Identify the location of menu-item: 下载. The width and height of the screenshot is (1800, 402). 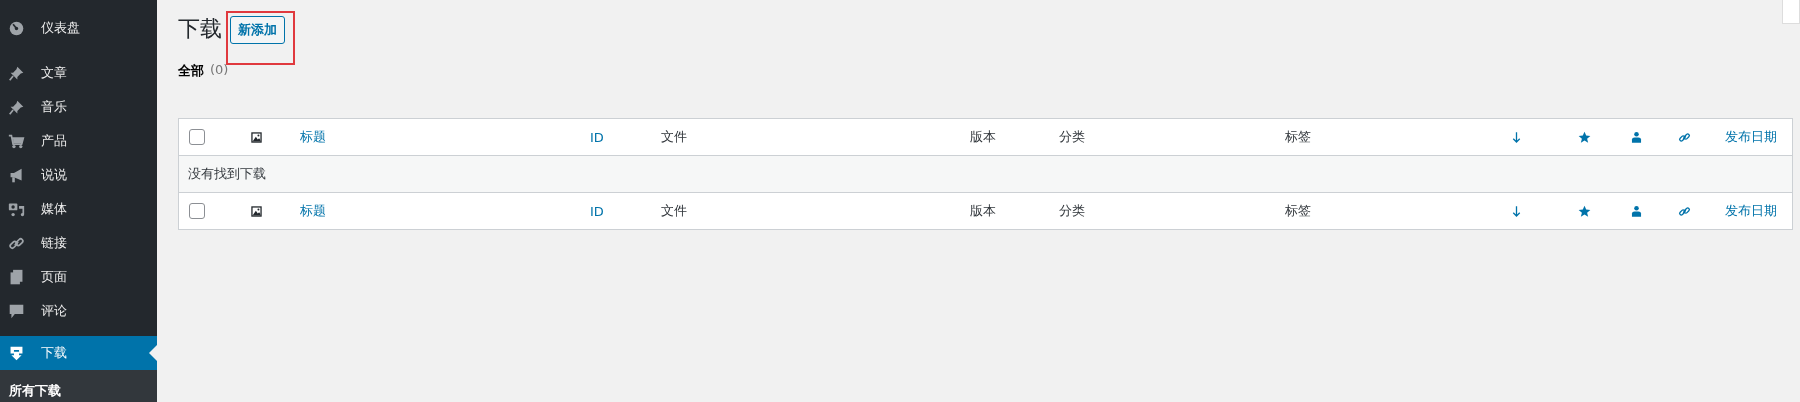
(78, 353).